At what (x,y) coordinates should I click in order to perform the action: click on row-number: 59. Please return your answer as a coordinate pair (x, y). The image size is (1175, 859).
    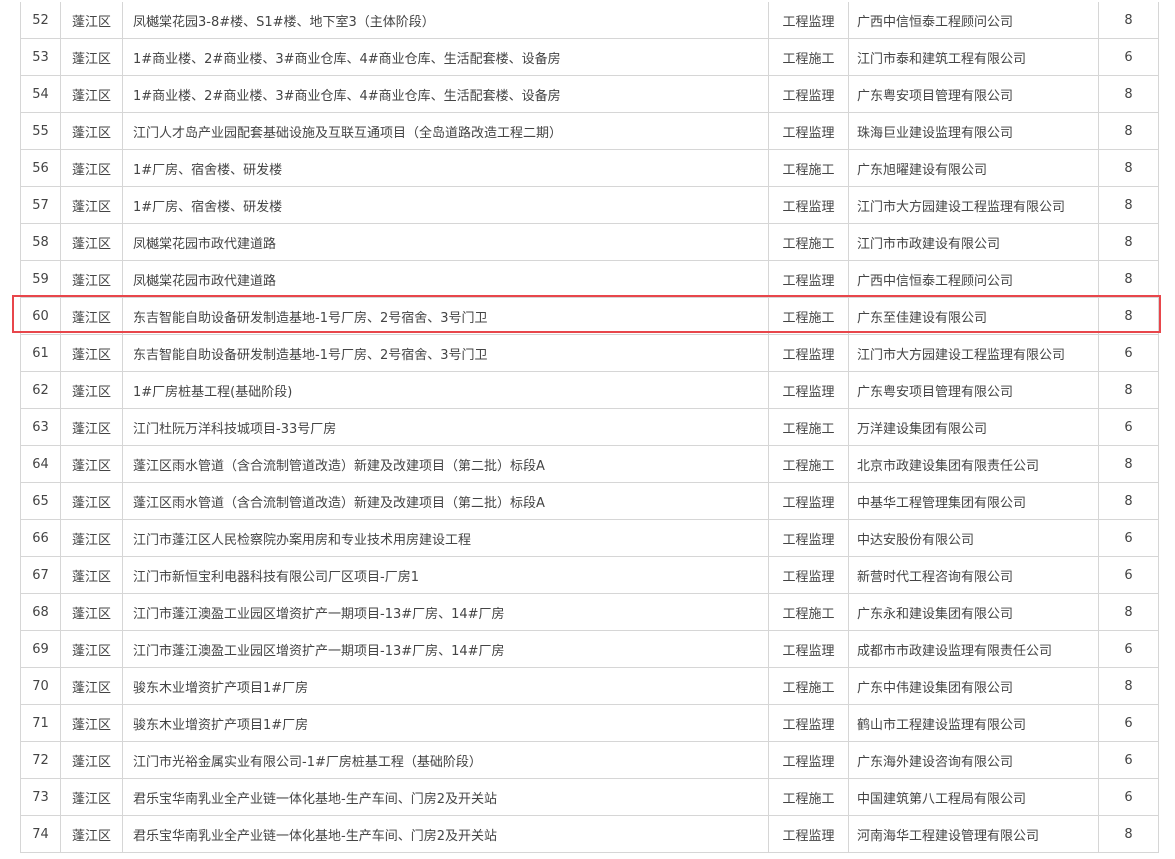
    Looking at the image, I should click on (40, 279).